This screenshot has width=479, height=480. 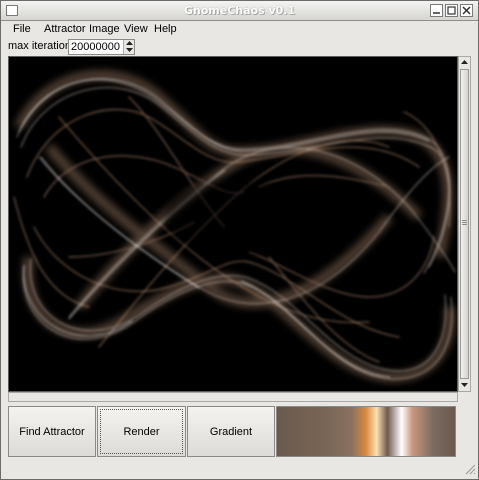 I want to click on resize-grip-icon, so click(x=470, y=469).